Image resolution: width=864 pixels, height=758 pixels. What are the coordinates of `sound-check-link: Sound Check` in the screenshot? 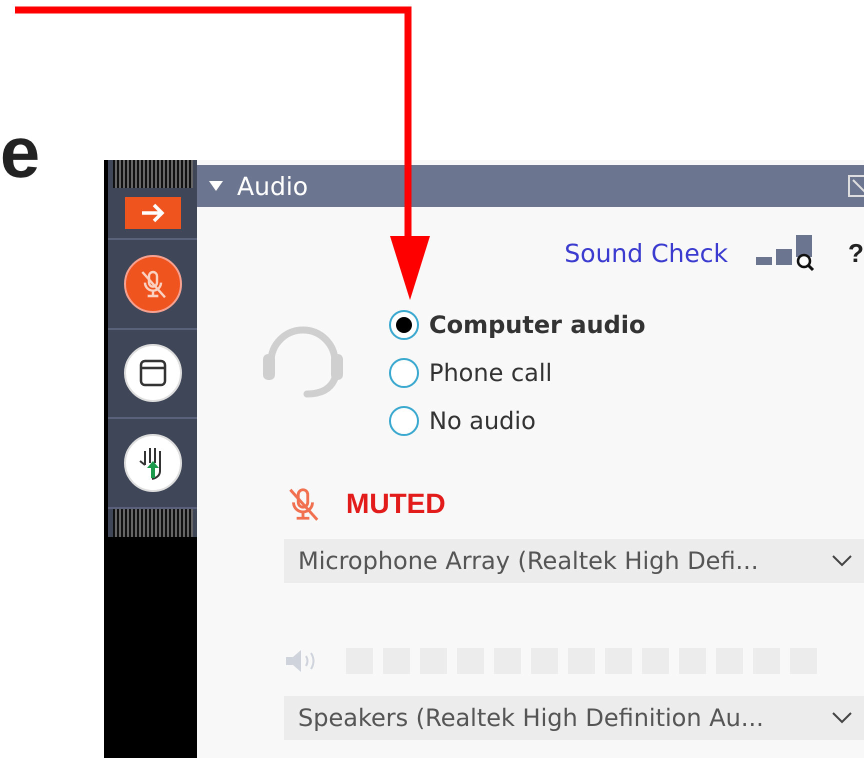 It's located at (646, 253).